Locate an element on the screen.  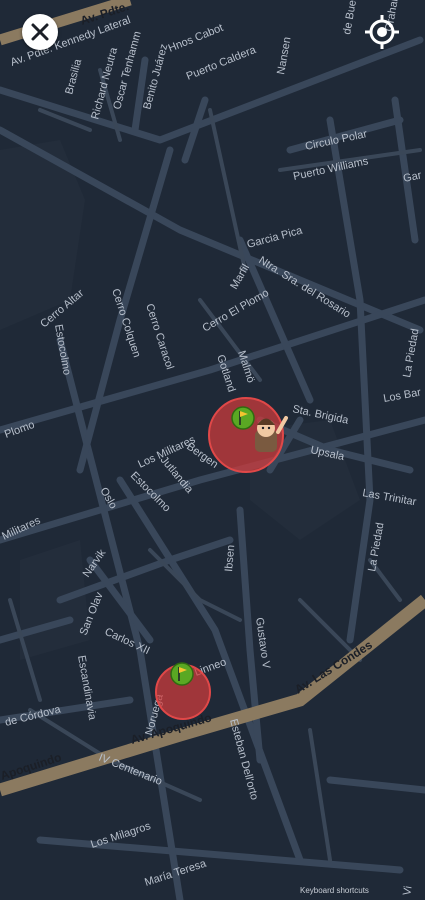
my-location-icon is located at coordinates (382, 32).